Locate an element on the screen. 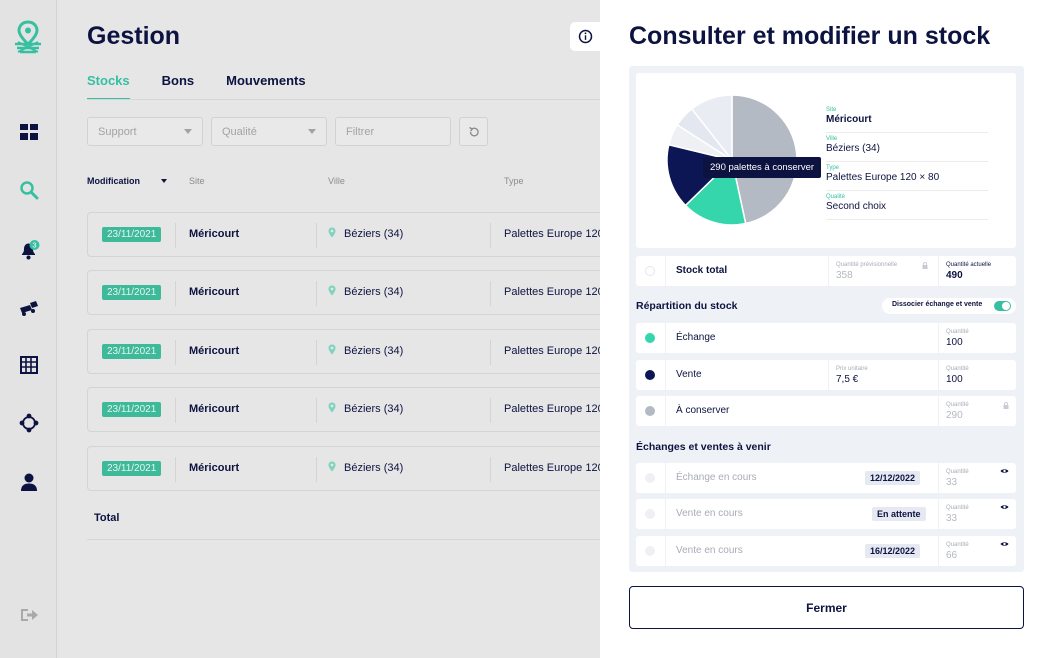  stock-total-label: Stock total is located at coordinates (702, 270).